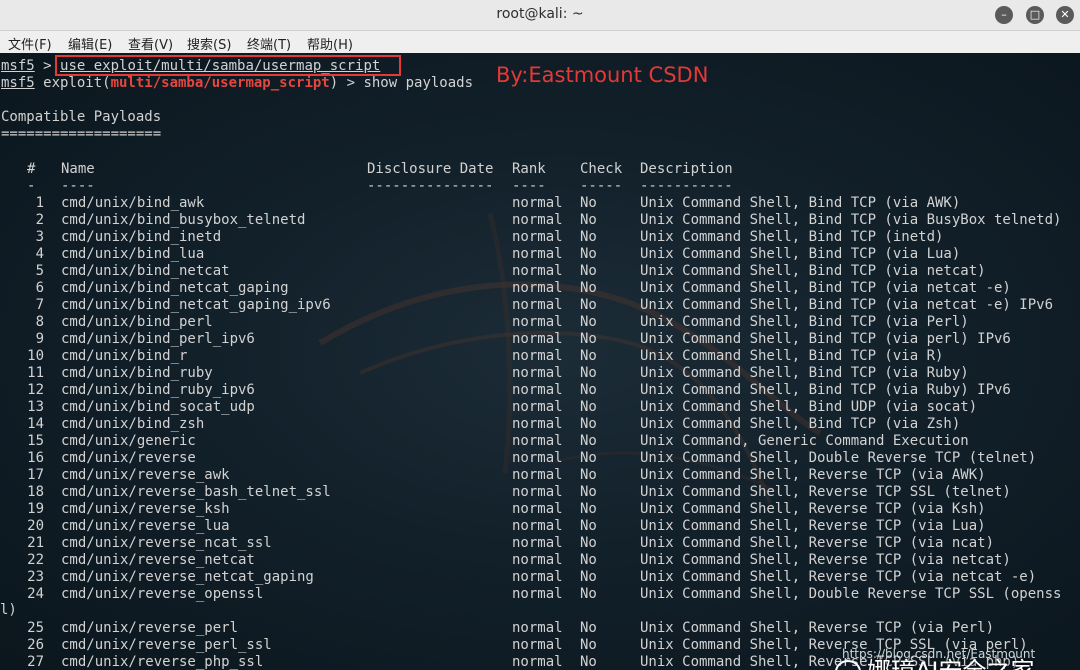 This screenshot has height=670, width=1080. What do you see at coordinates (39, 322) in the screenshot?
I see `row-number: 8` at bounding box center [39, 322].